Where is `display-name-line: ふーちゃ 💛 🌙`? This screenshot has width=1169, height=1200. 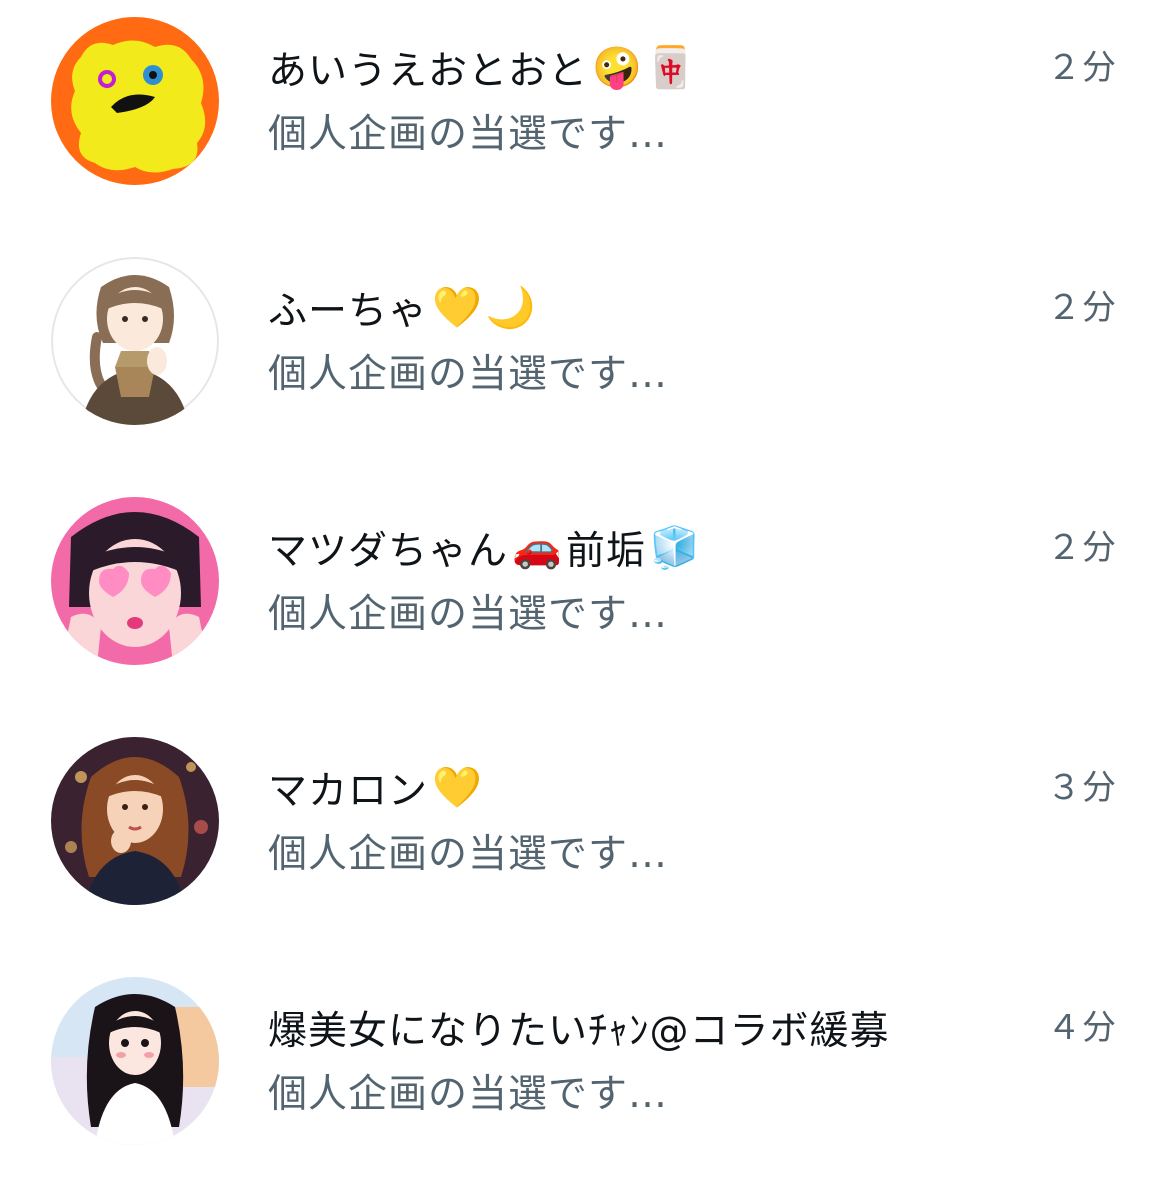
display-name-line: ふーちゃ 💛 🌙 is located at coordinates (402, 308).